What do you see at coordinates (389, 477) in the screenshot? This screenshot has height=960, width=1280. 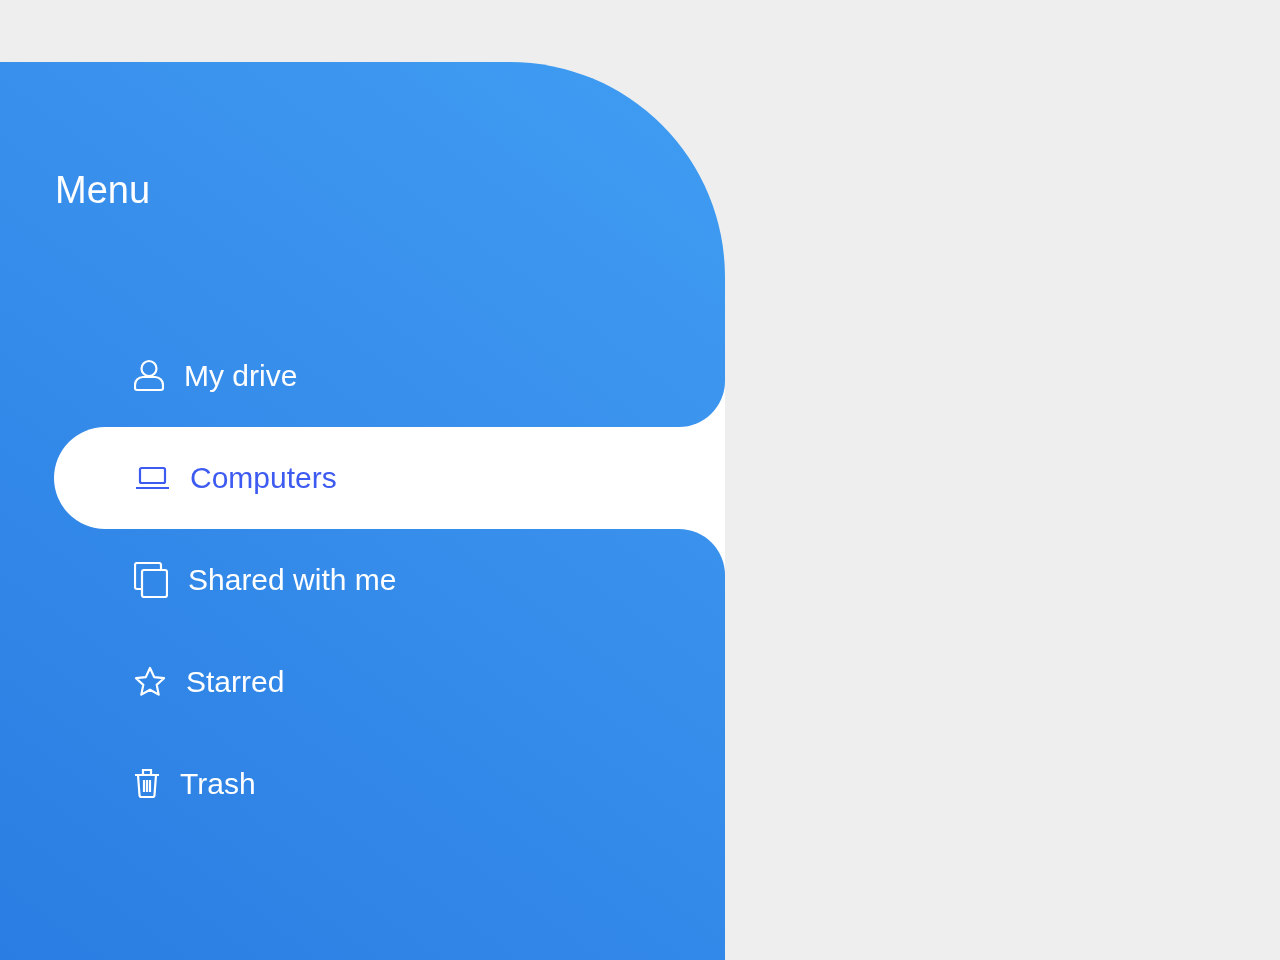 I see `menu-item: Computers` at bounding box center [389, 477].